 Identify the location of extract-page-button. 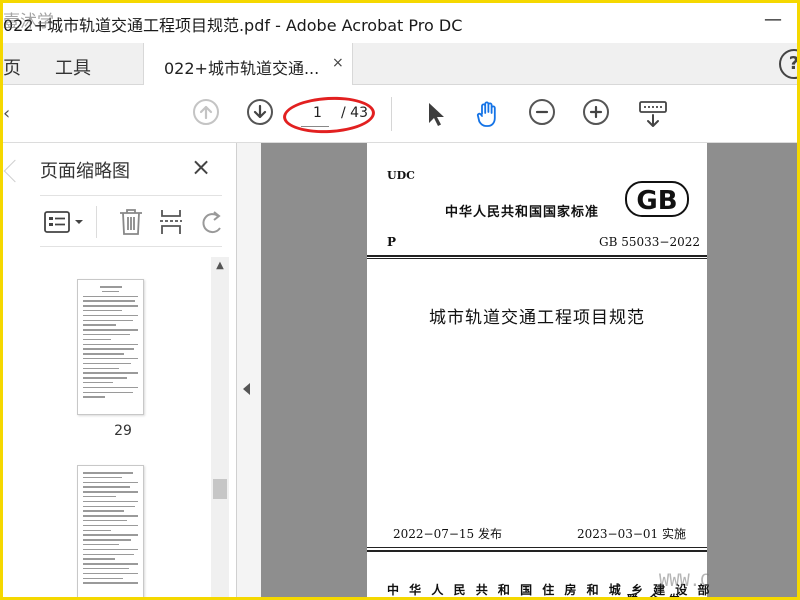
(171, 222).